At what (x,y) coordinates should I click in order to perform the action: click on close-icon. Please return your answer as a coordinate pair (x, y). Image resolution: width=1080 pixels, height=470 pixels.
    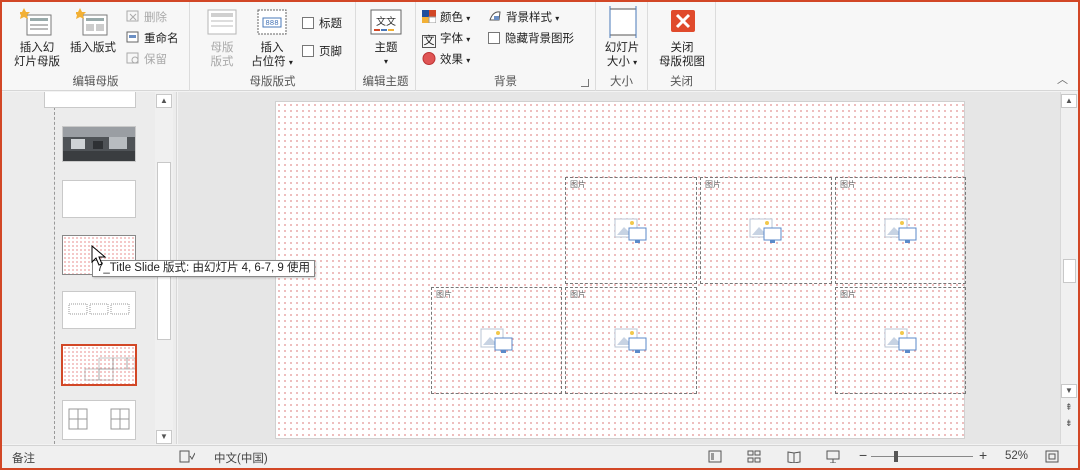
    Looking at the image, I should click on (682, 22).